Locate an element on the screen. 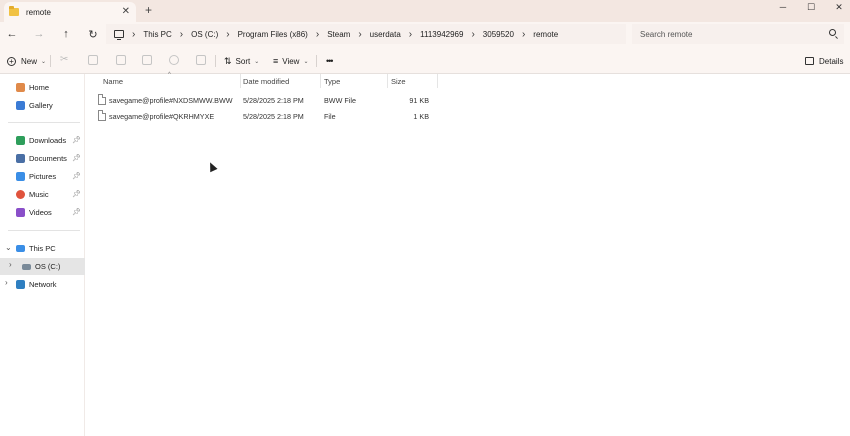  view-label: View is located at coordinates (291, 61).